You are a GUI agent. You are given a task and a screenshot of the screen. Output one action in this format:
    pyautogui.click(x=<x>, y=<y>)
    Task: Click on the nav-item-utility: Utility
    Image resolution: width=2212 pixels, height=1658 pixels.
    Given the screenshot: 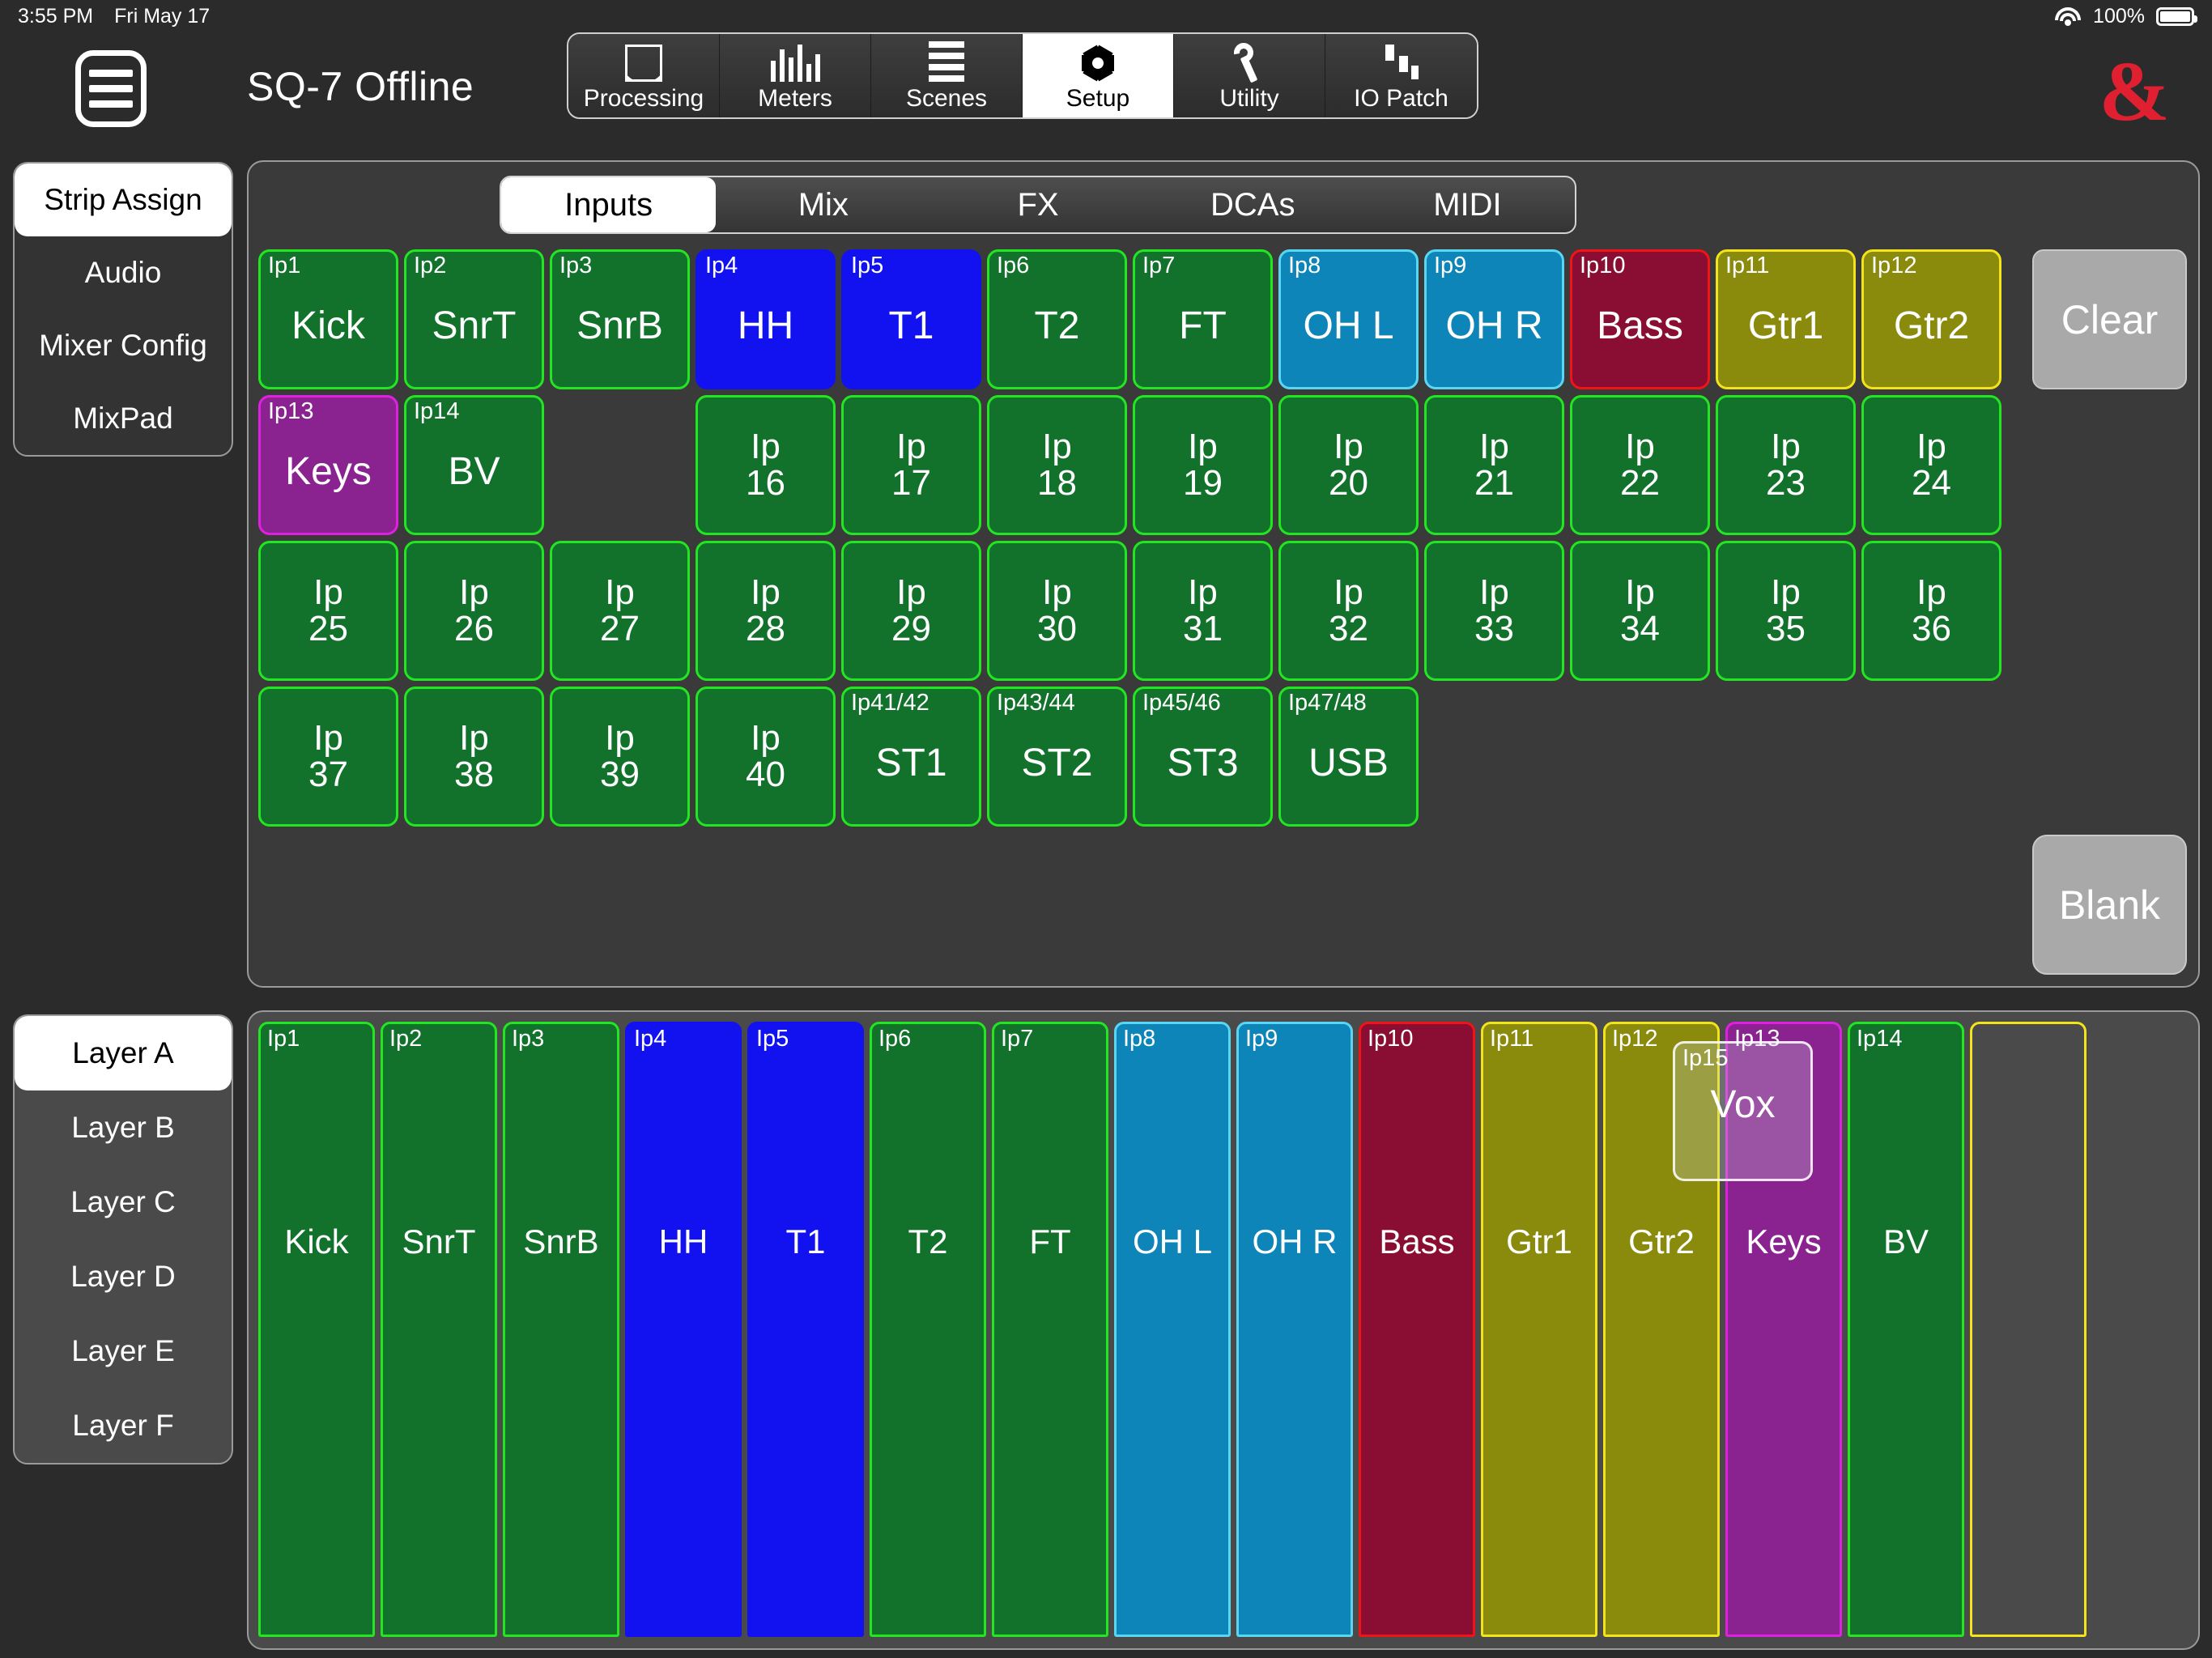 What is the action you would take?
    pyautogui.click(x=1249, y=75)
    